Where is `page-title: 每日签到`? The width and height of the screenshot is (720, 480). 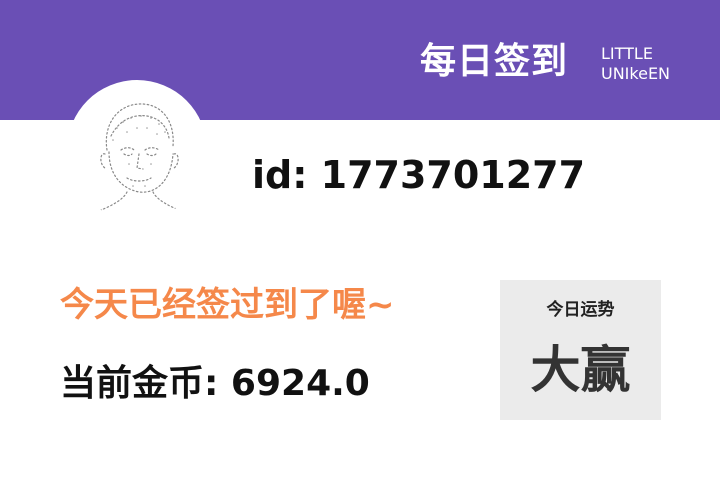 page-title: 每日签到 is located at coordinates (494, 61).